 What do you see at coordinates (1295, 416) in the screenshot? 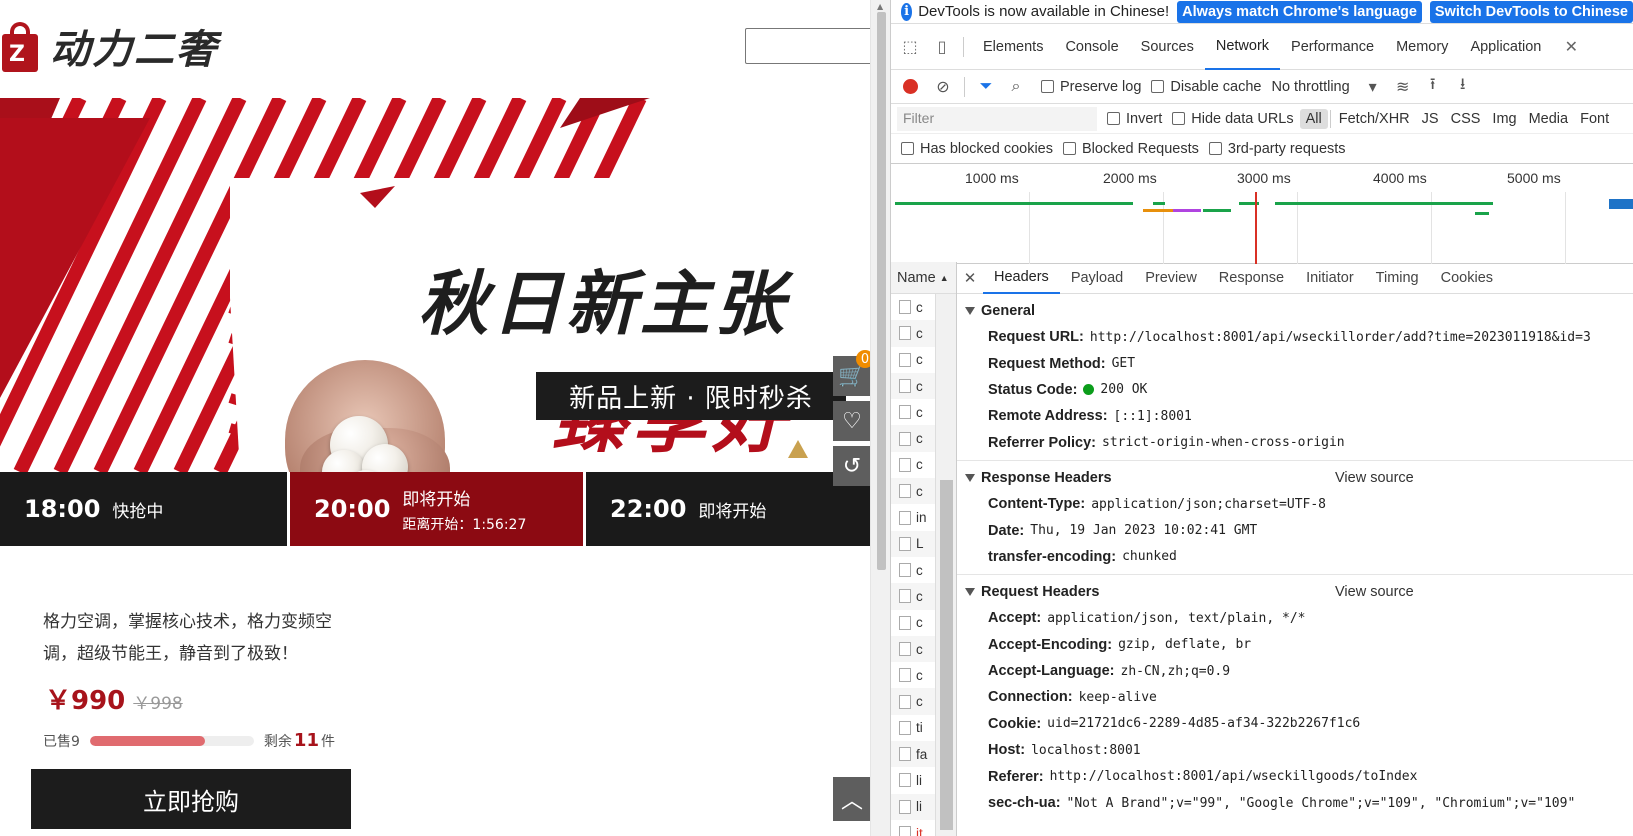
I see `header-row: Remote Address: [::1]:8001` at bounding box center [1295, 416].